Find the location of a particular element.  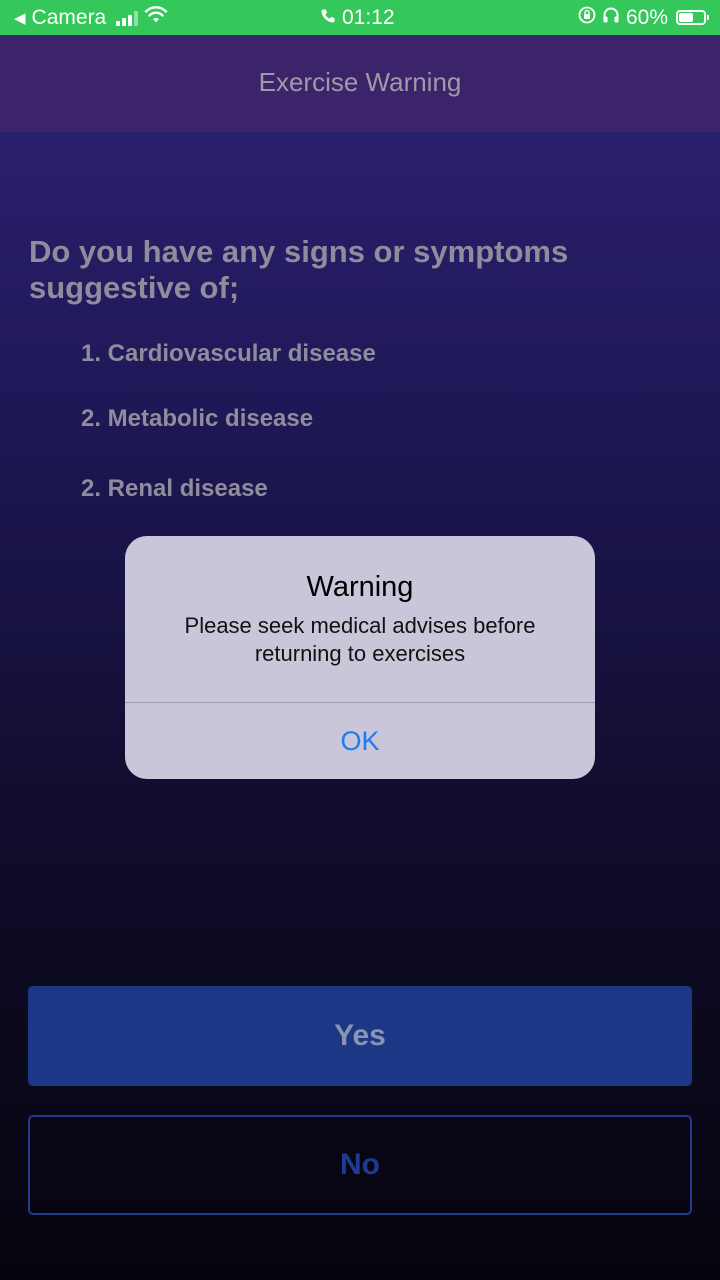

status-bar-right: 60% is located at coordinates (643, 17).